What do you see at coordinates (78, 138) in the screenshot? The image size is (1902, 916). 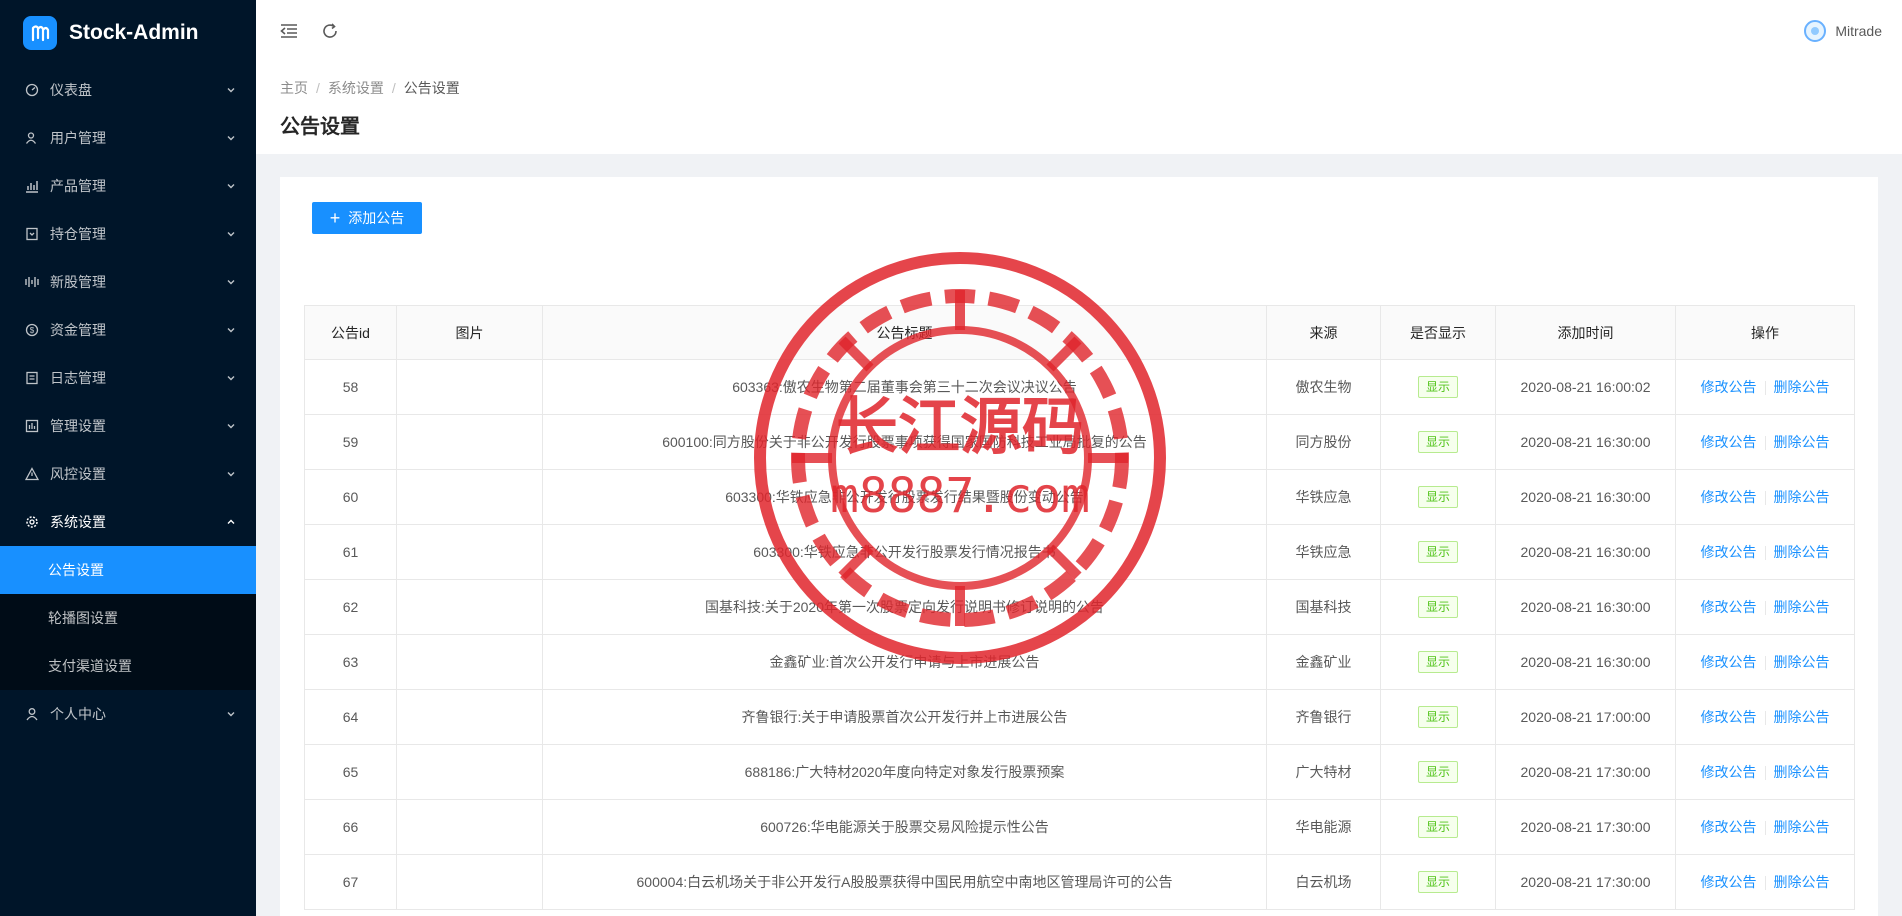 I see `sidebar-item-label: 用户管理` at bounding box center [78, 138].